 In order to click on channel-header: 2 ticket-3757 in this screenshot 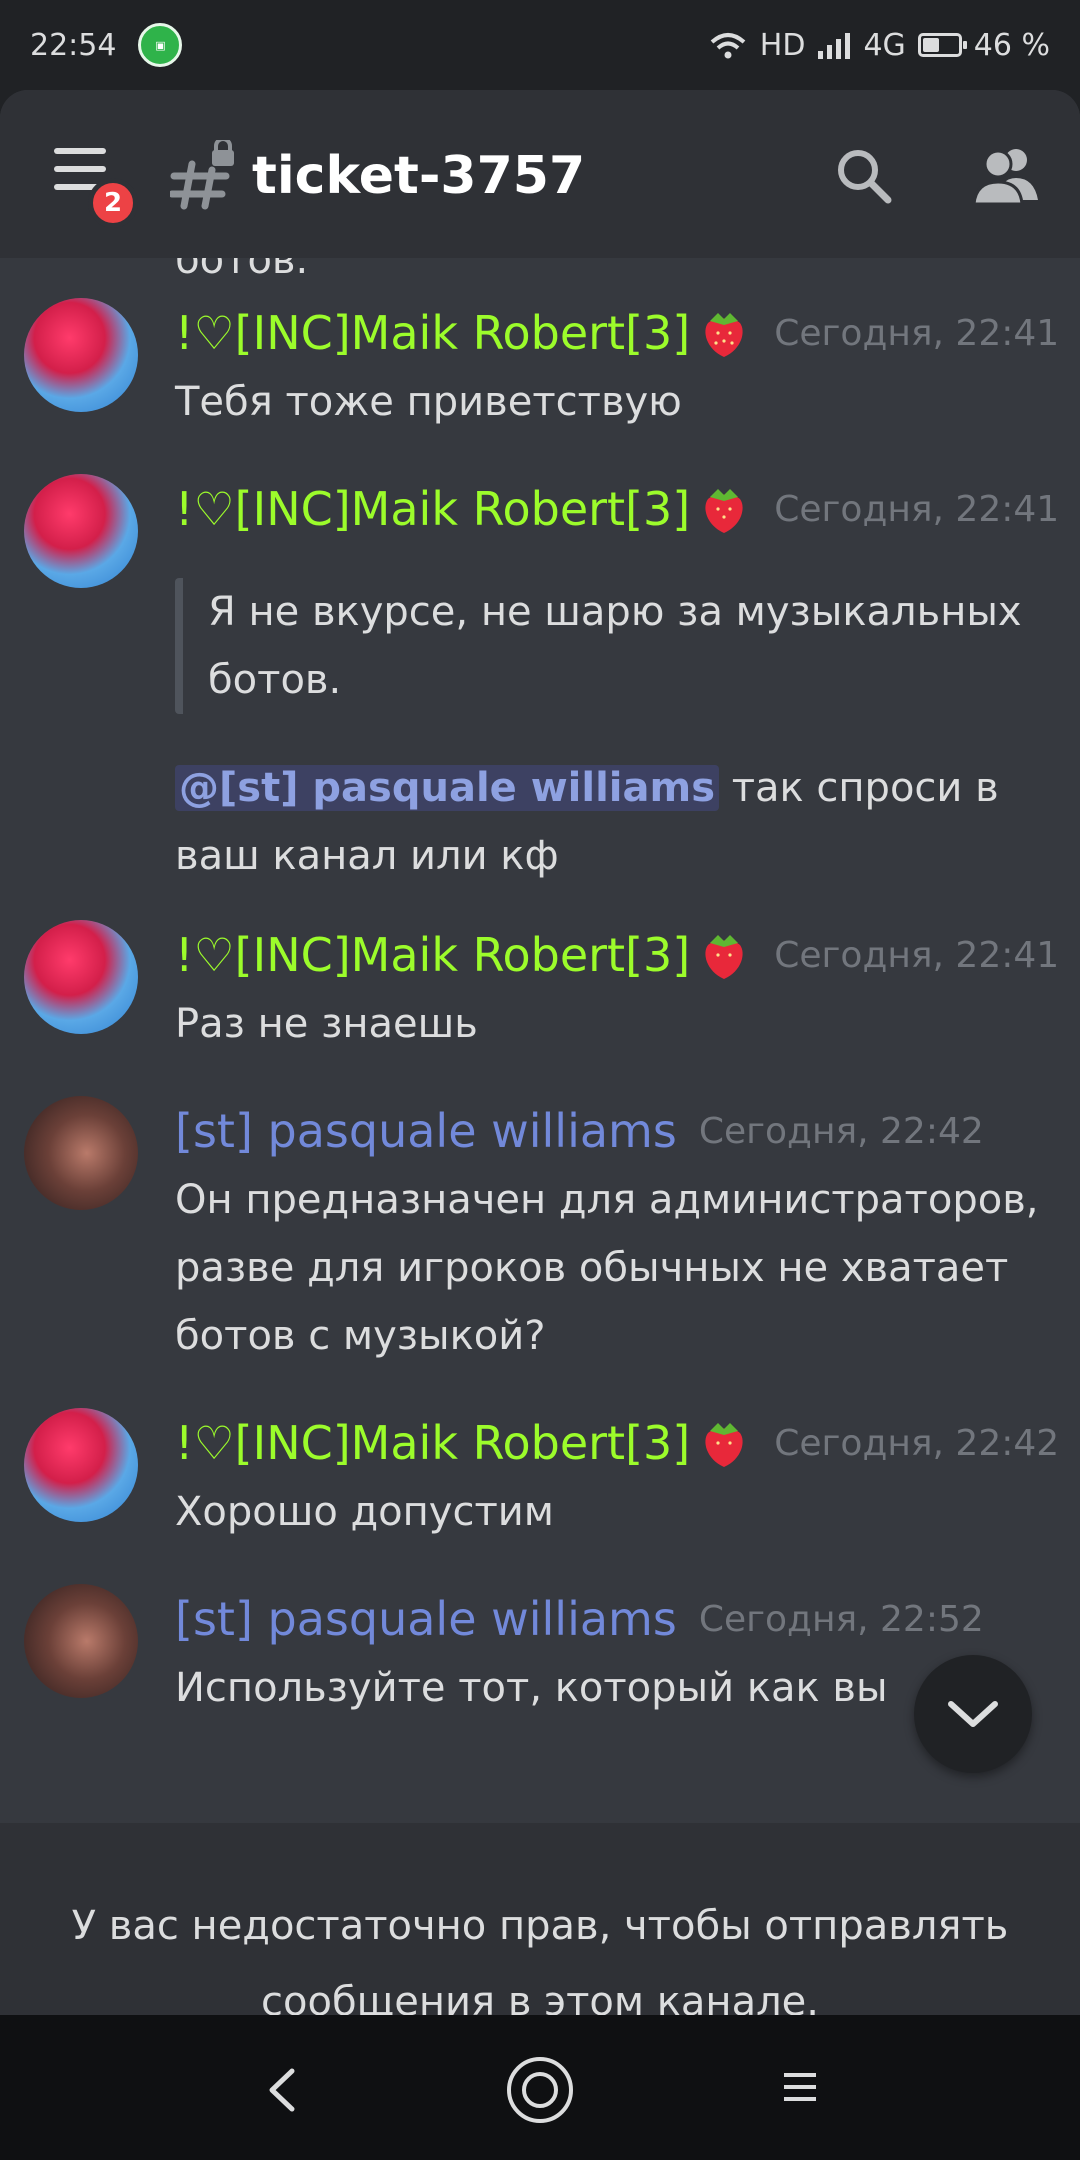, I will do `click(540, 174)`.